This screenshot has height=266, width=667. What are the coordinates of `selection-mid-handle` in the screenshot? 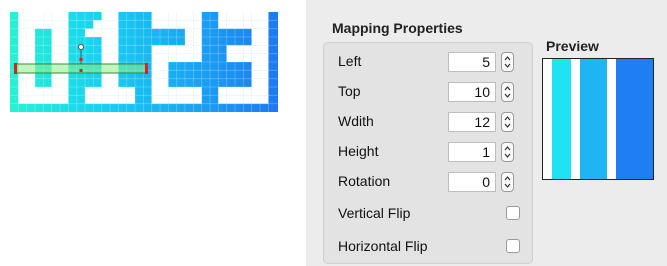 It's located at (81, 59).